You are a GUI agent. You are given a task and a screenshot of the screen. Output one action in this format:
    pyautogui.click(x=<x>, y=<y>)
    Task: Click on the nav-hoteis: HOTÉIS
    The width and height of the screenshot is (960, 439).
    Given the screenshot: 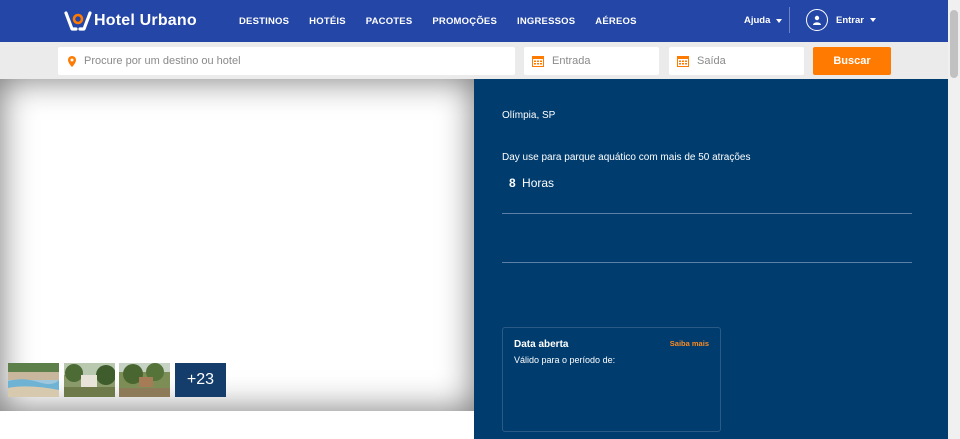 What is the action you would take?
    pyautogui.click(x=327, y=21)
    